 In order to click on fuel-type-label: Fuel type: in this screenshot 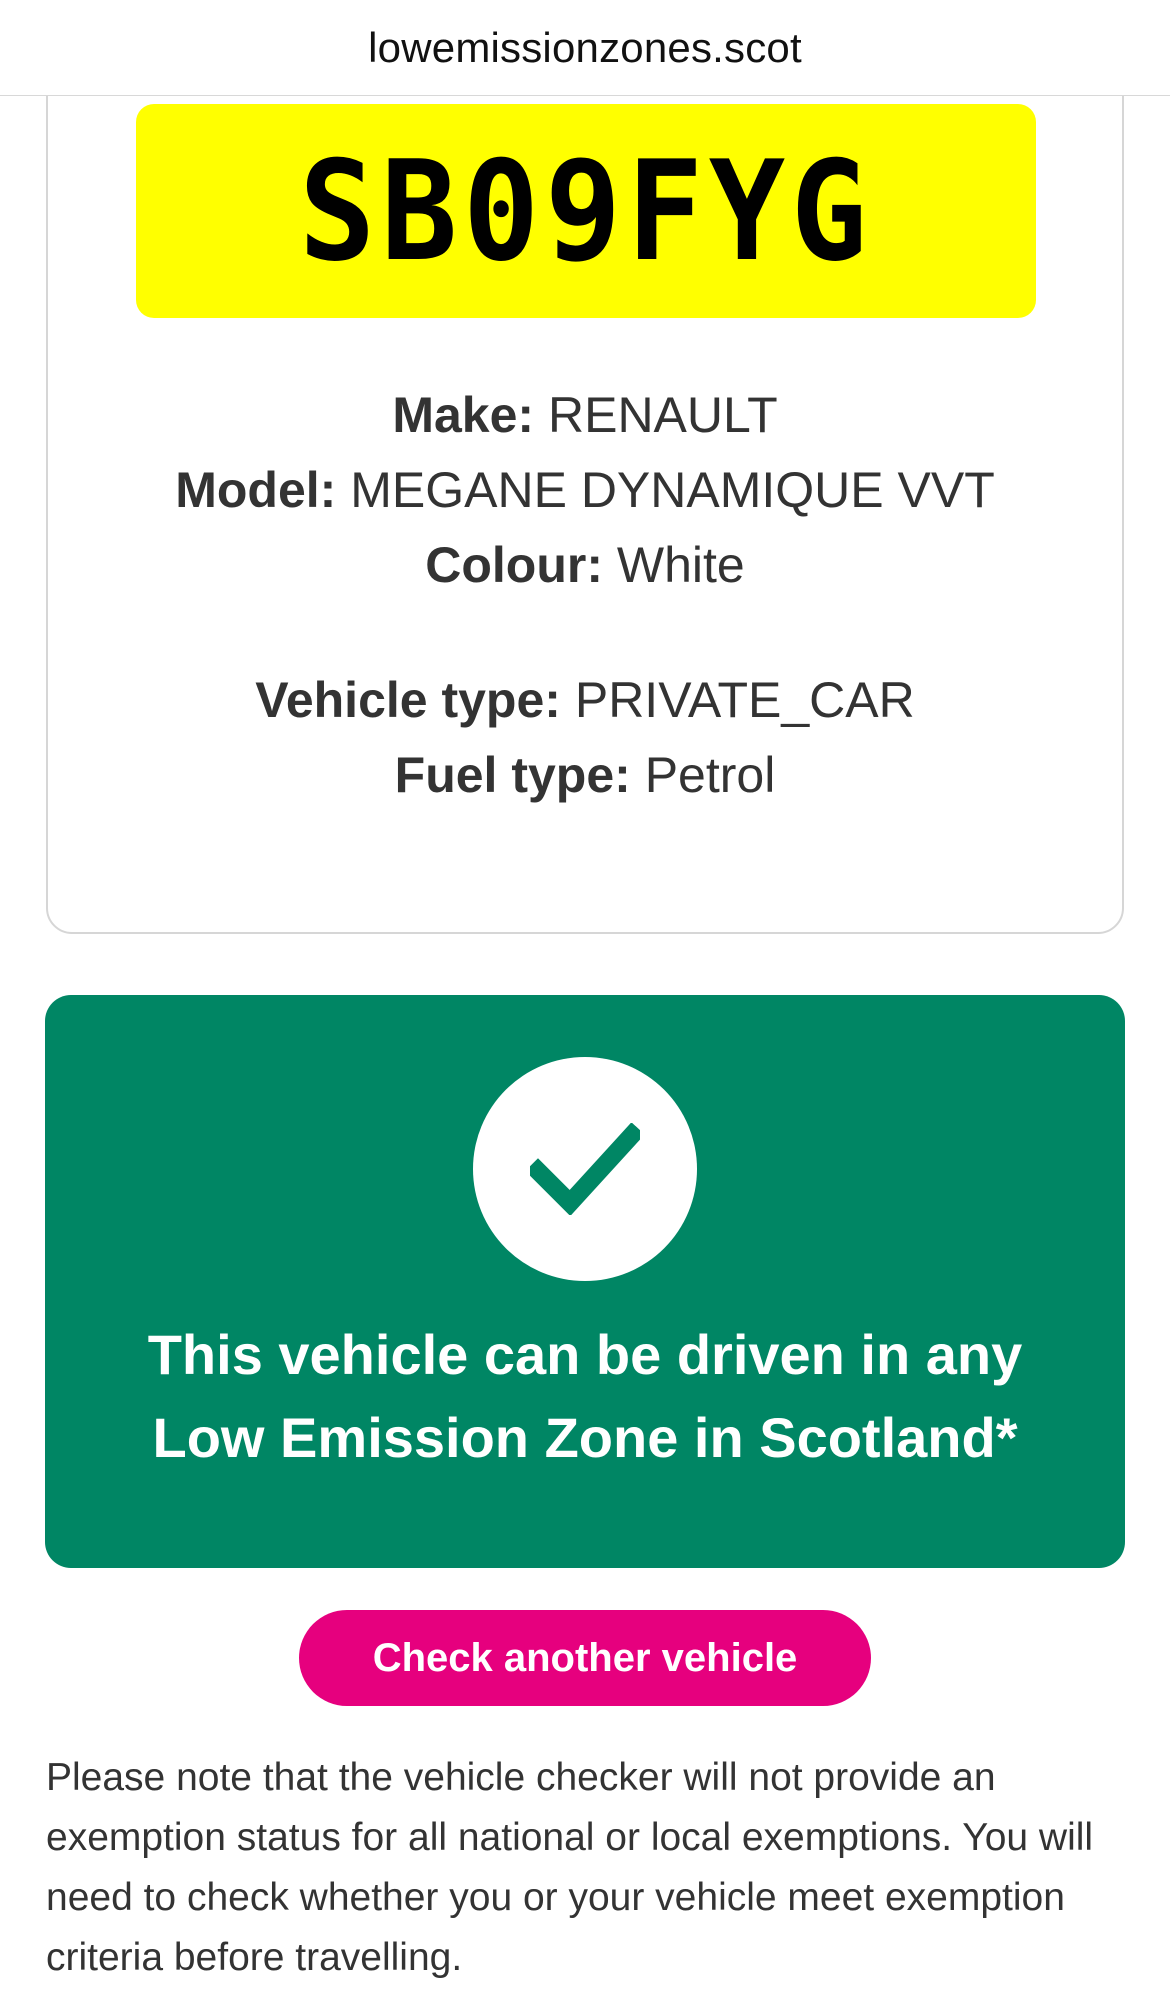, I will do `click(512, 775)`.